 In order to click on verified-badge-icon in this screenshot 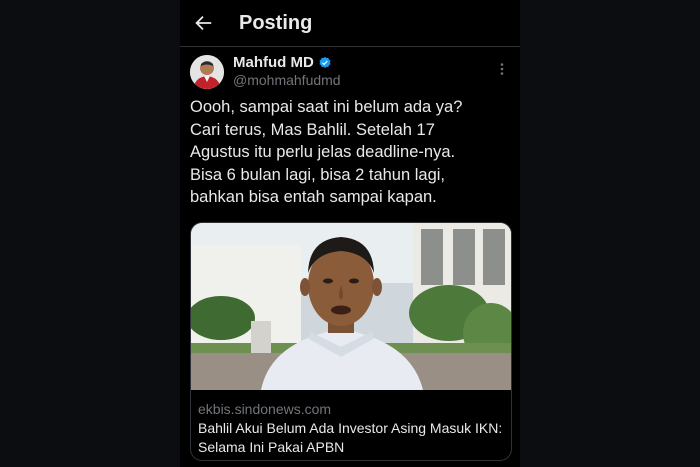, I will do `click(325, 62)`.